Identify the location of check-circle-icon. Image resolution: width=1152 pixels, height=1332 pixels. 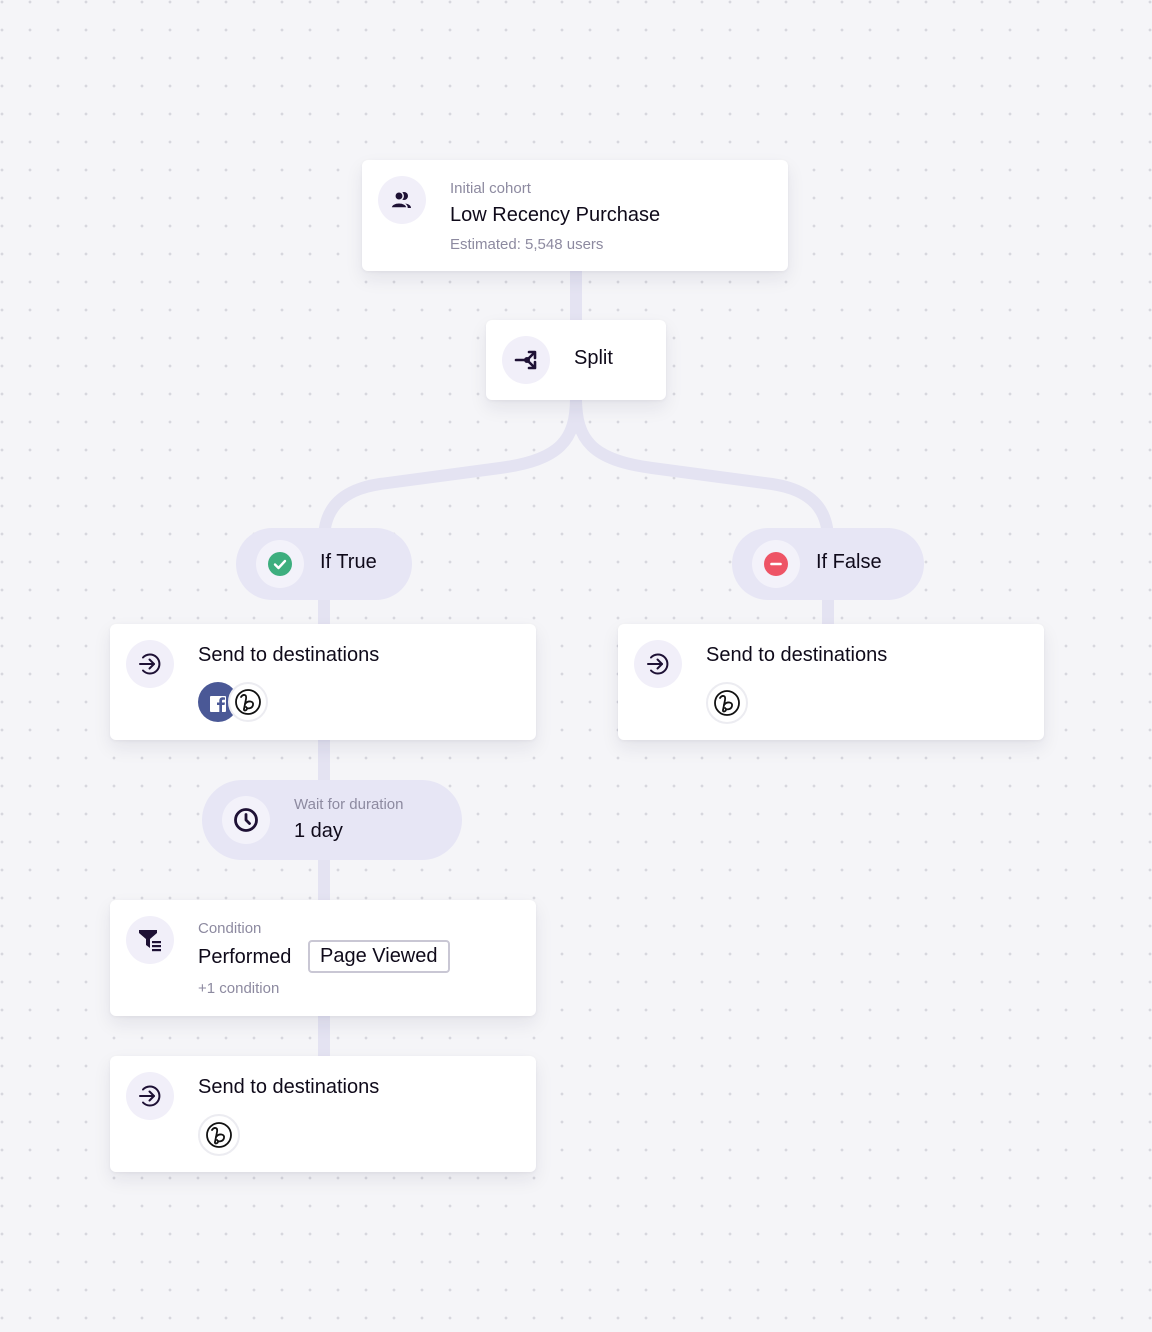
(280, 564).